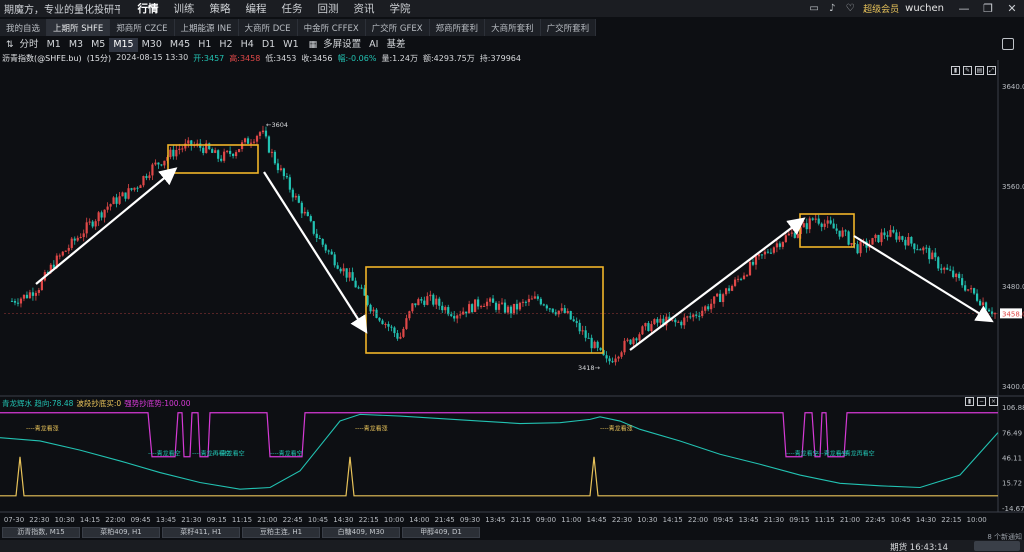 This screenshot has width=1024, height=552. I want to click on period-m45: M45, so click(180, 45).